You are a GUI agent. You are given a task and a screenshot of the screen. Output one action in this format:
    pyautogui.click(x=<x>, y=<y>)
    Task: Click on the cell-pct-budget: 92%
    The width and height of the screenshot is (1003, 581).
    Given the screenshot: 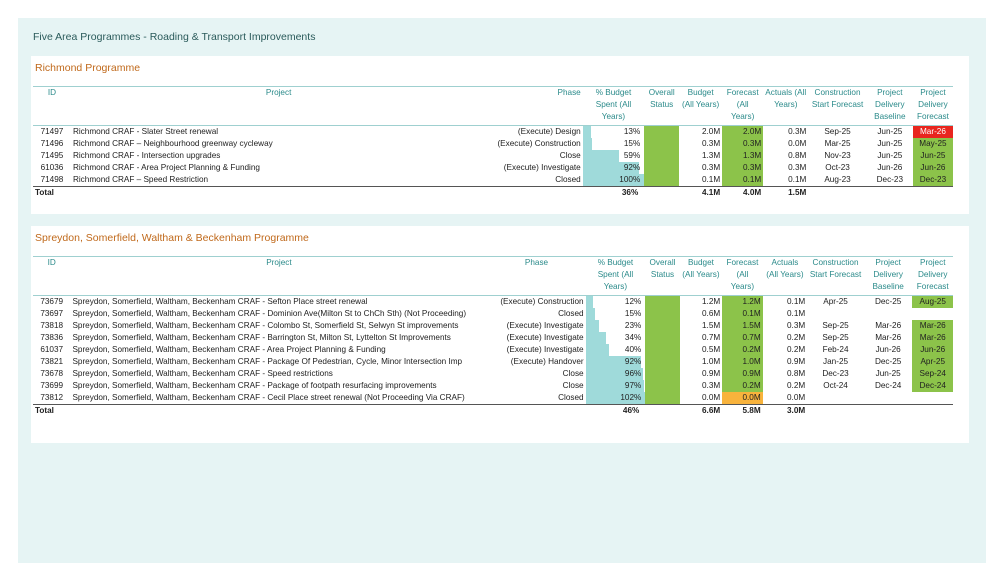 What is the action you would take?
    pyautogui.click(x=615, y=362)
    